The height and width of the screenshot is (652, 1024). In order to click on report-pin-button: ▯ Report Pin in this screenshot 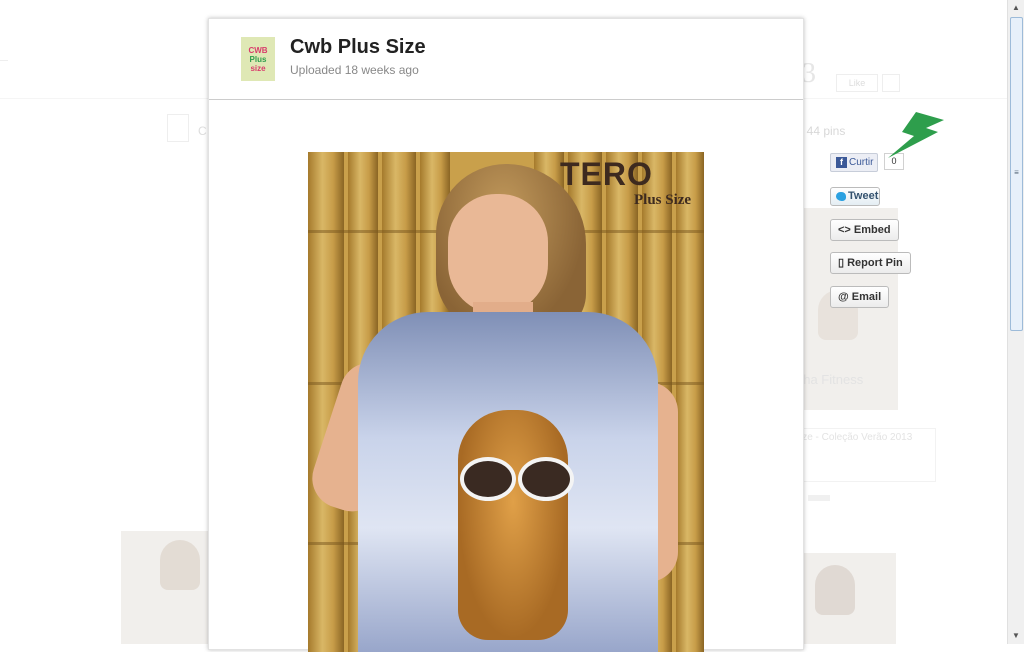, I will do `click(870, 263)`.